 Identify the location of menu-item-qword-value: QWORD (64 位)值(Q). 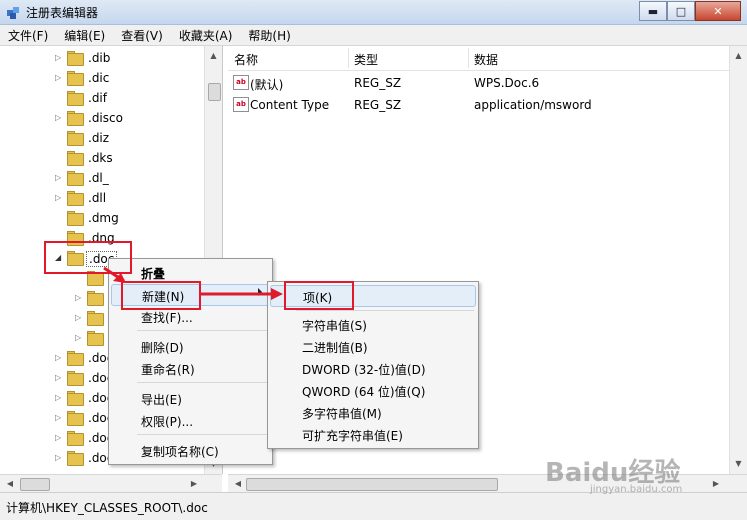
(373, 390).